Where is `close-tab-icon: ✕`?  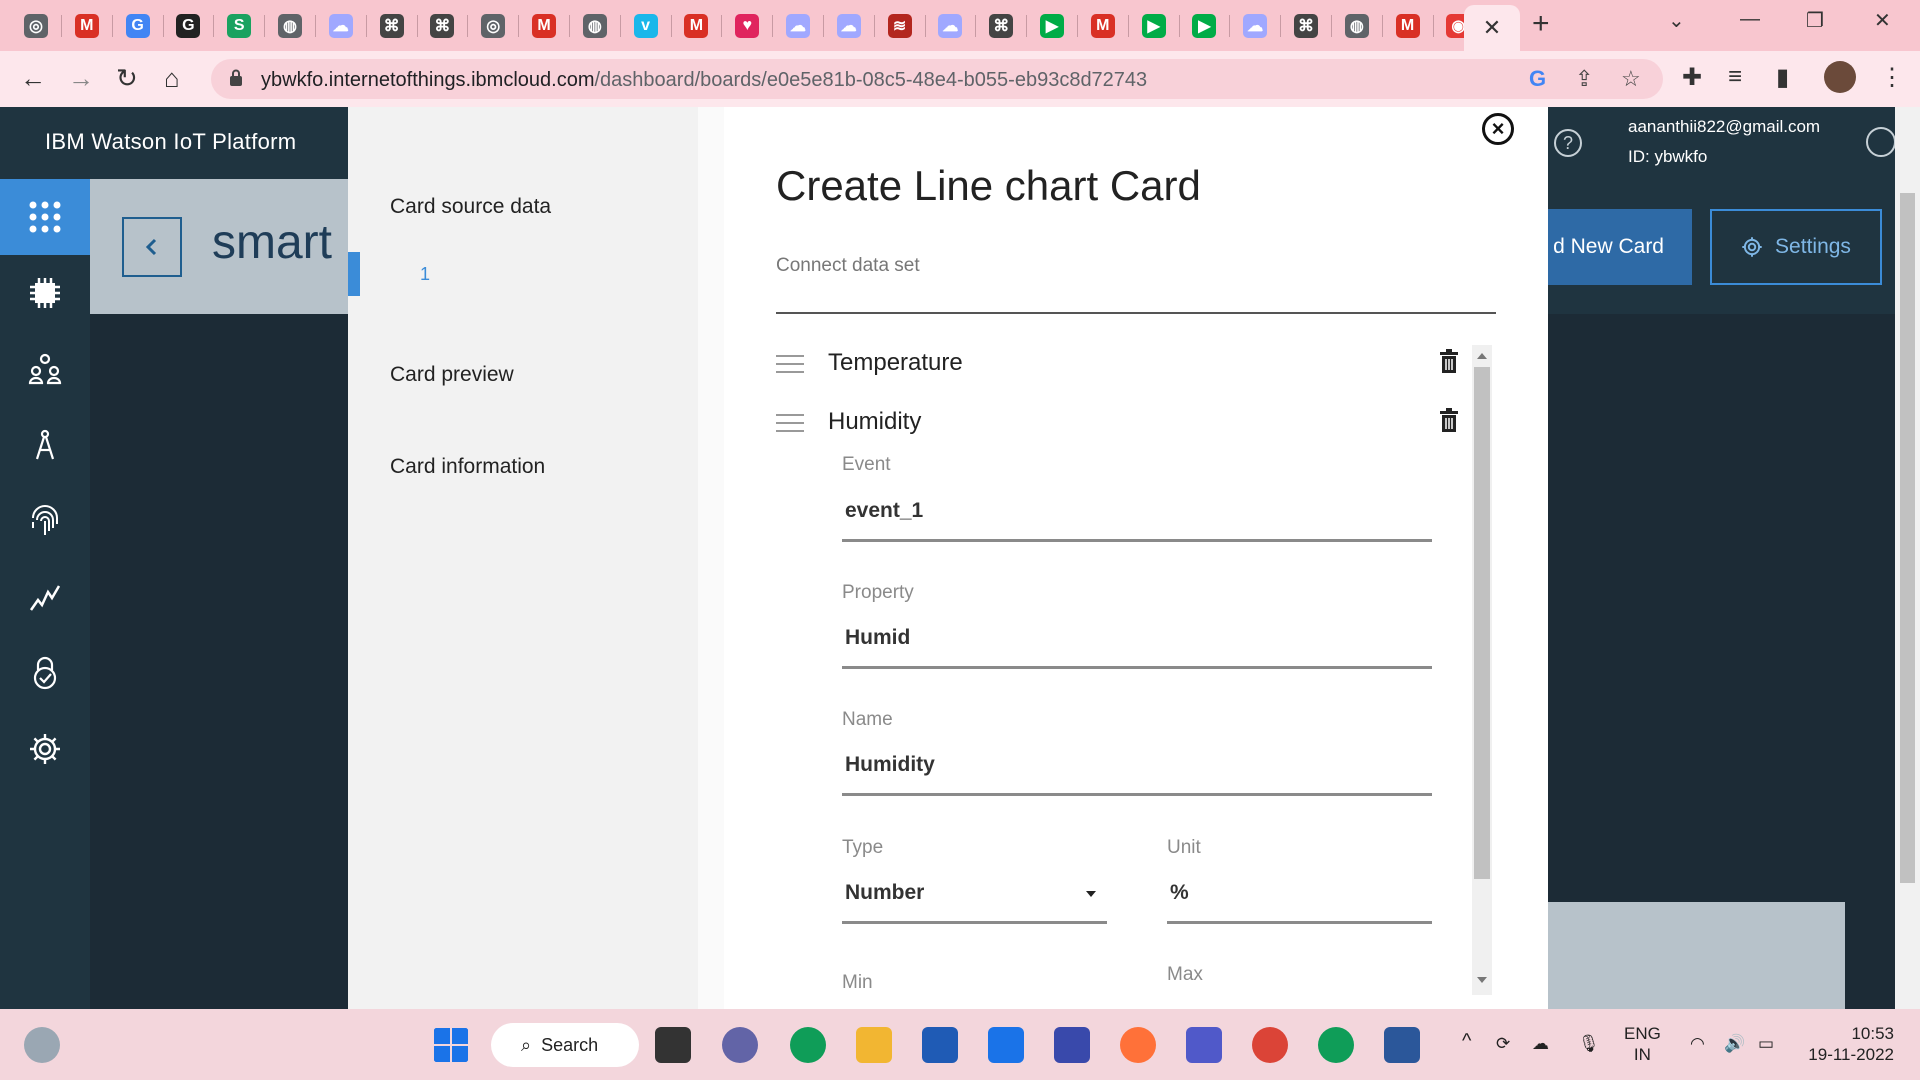
close-tab-icon: ✕ is located at coordinates (1492, 28).